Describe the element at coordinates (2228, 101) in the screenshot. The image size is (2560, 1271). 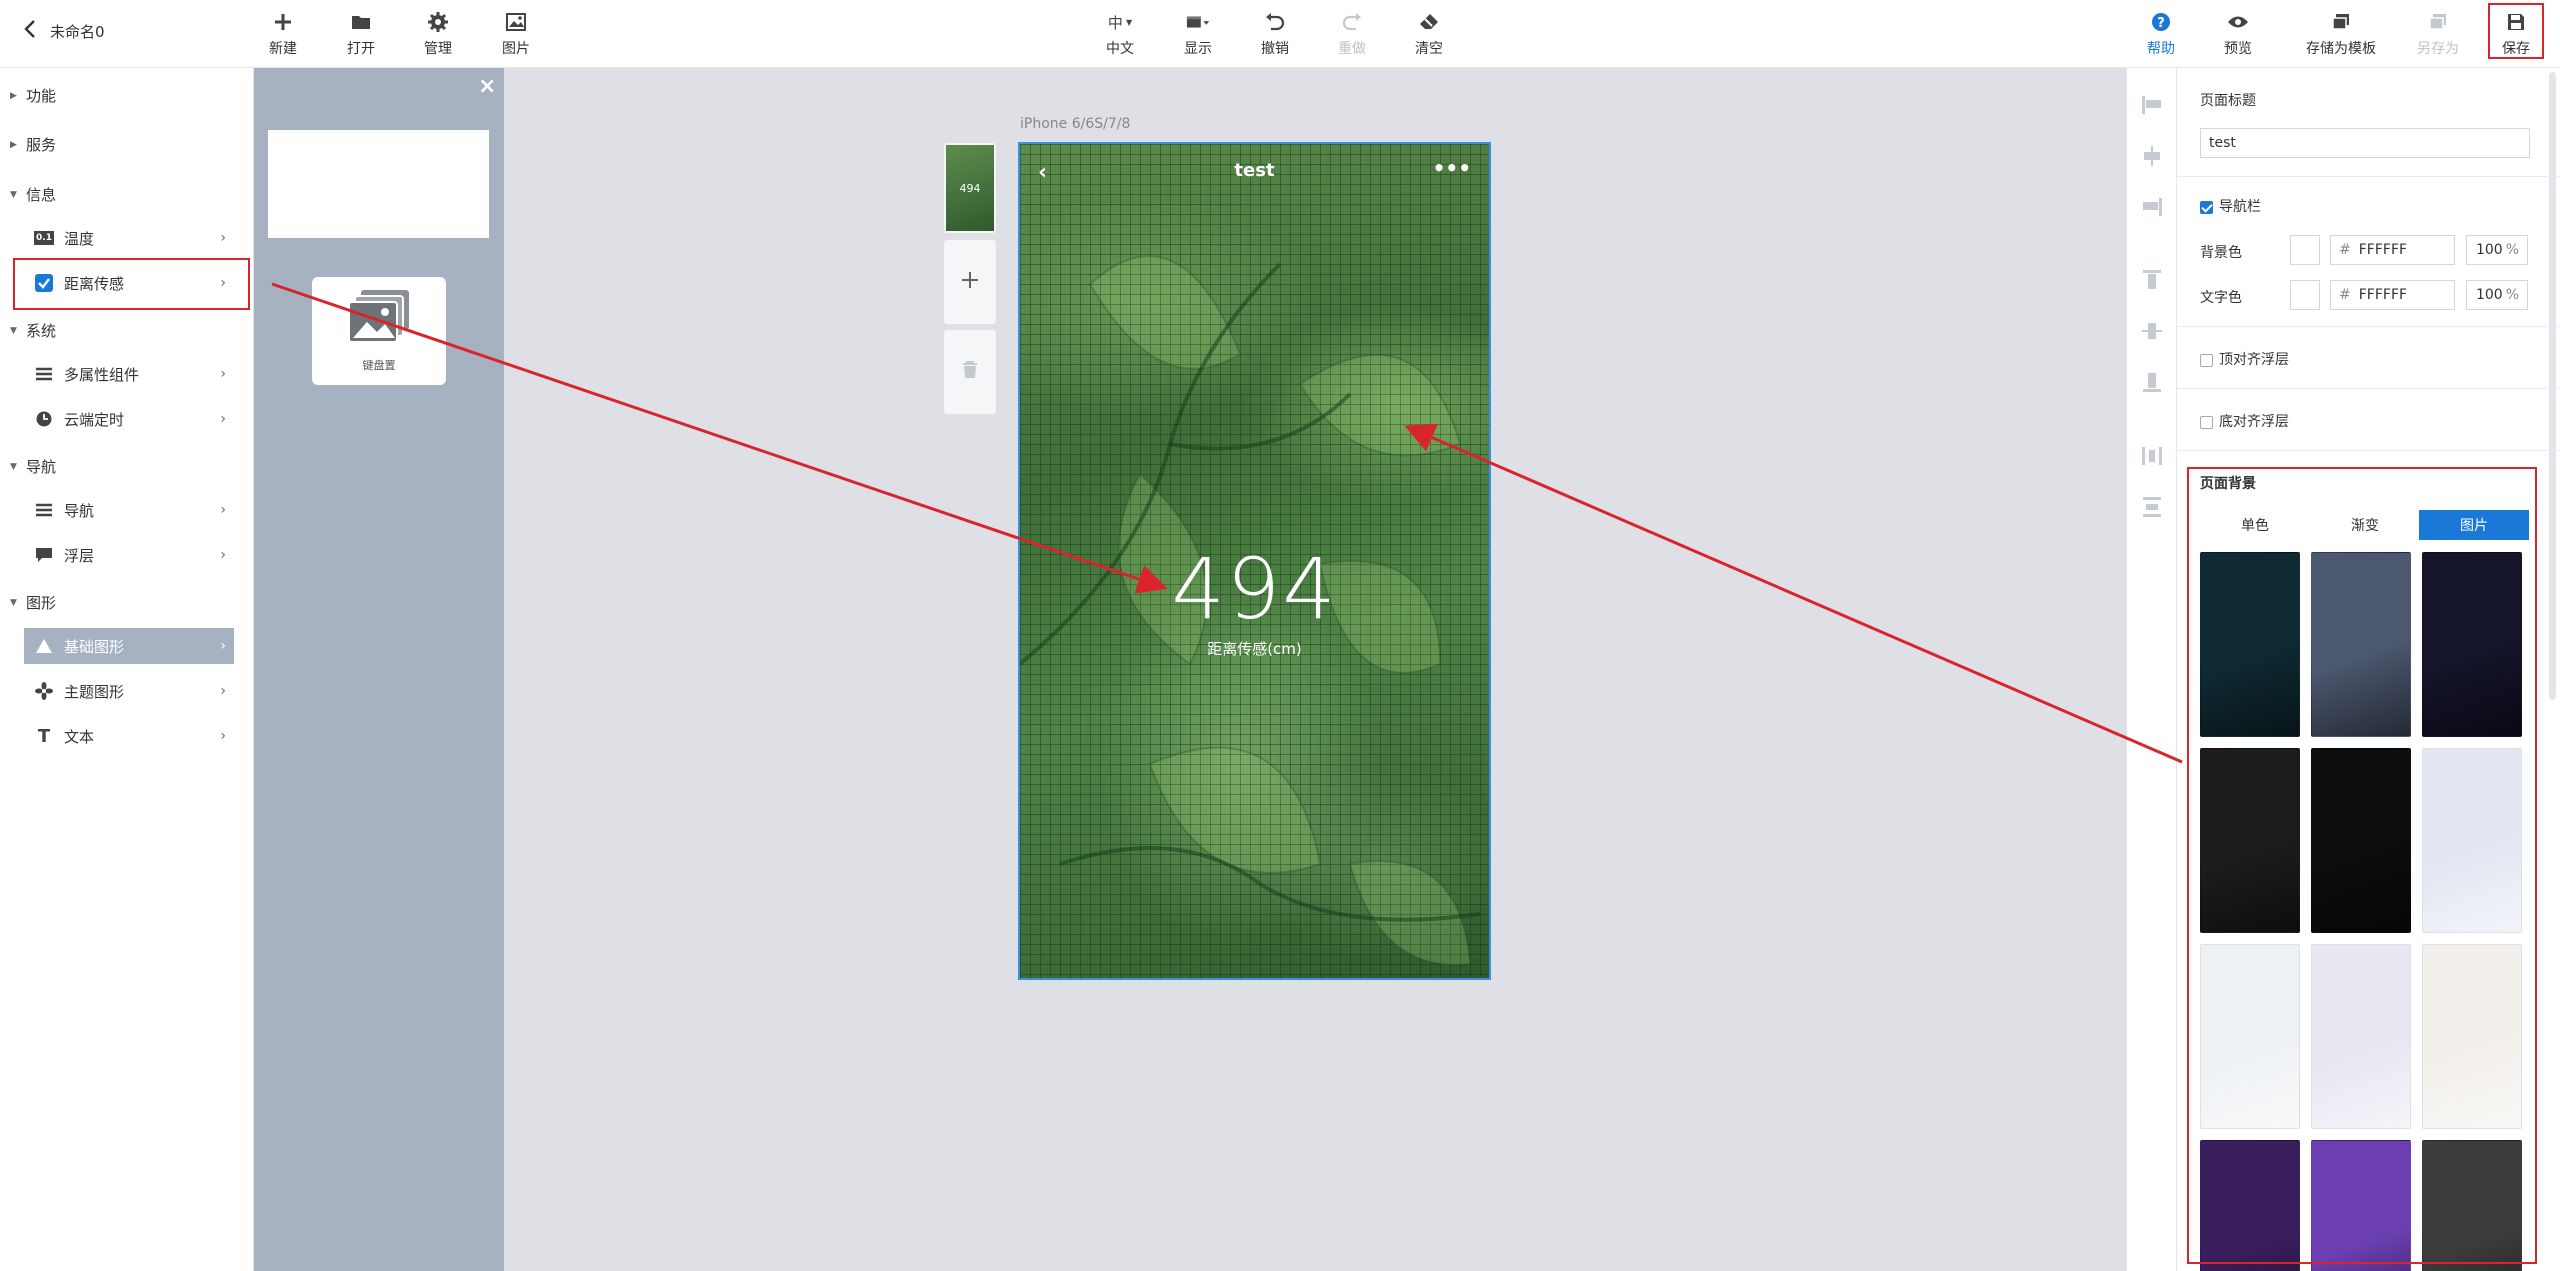
I see `page-title-label: 页面标题` at that location.